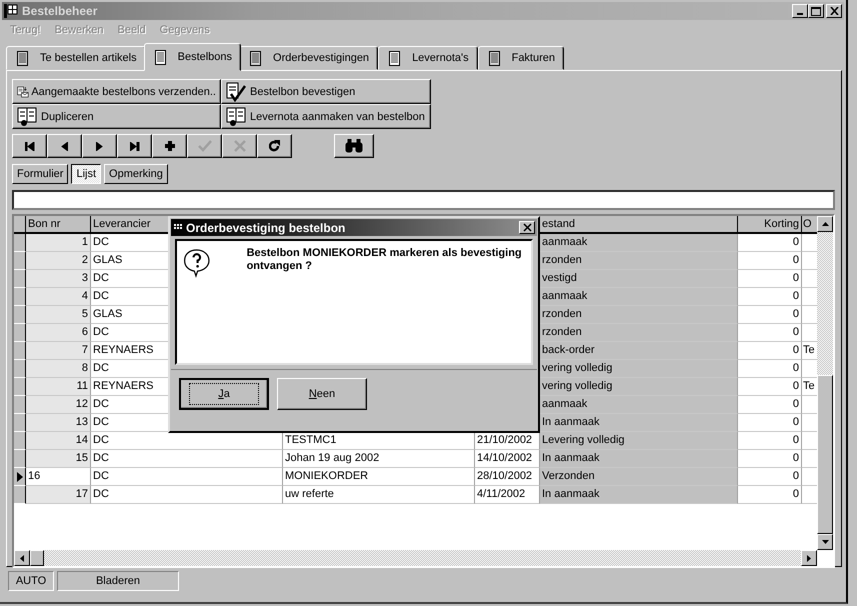  I want to click on up-arrow-icon, so click(825, 224).